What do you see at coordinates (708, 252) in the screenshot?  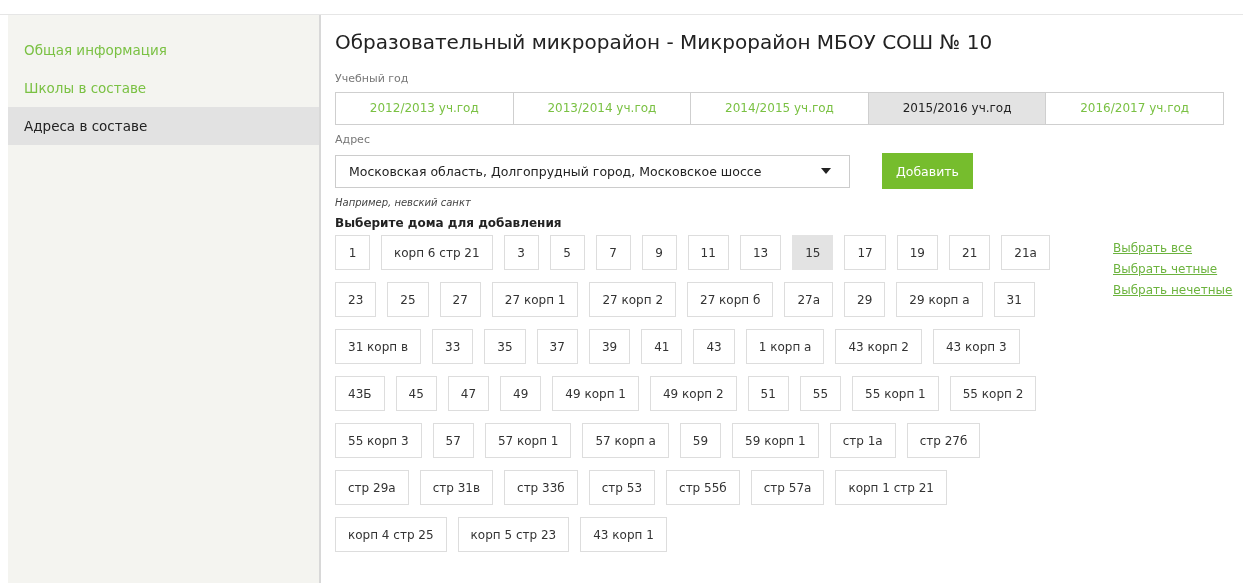 I see `house-button: 11` at bounding box center [708, 252].